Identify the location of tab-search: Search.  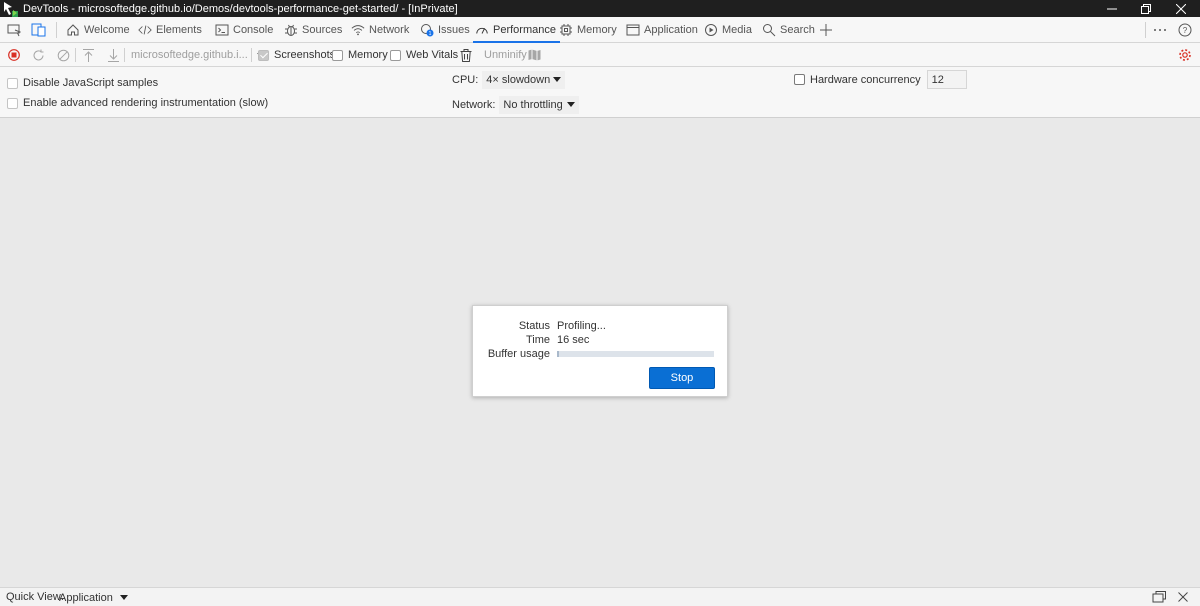
(788, 30).